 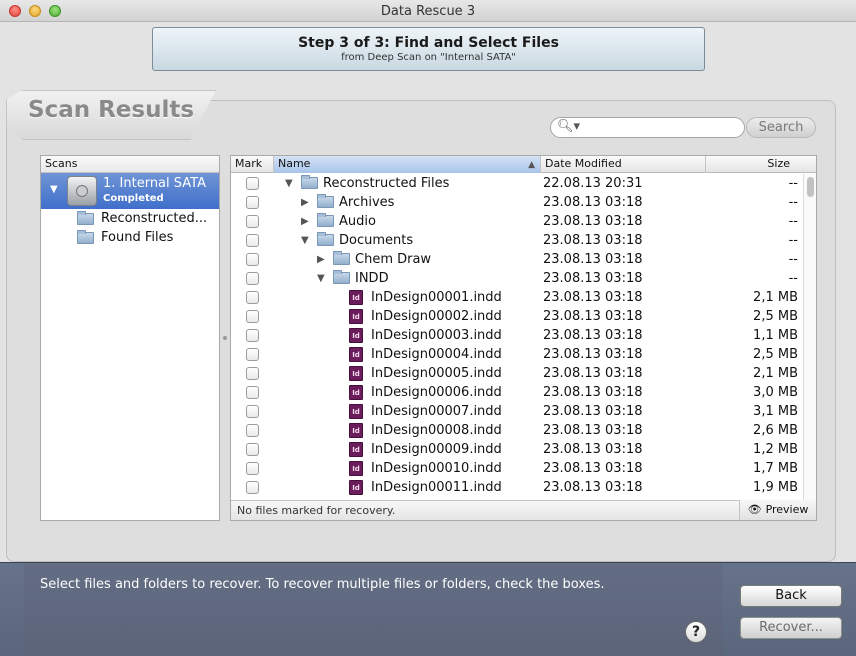 I want to click on file-row: ▼ Reconstructed Files 22.08.13 20:31 --, so click(x=517, y=183).